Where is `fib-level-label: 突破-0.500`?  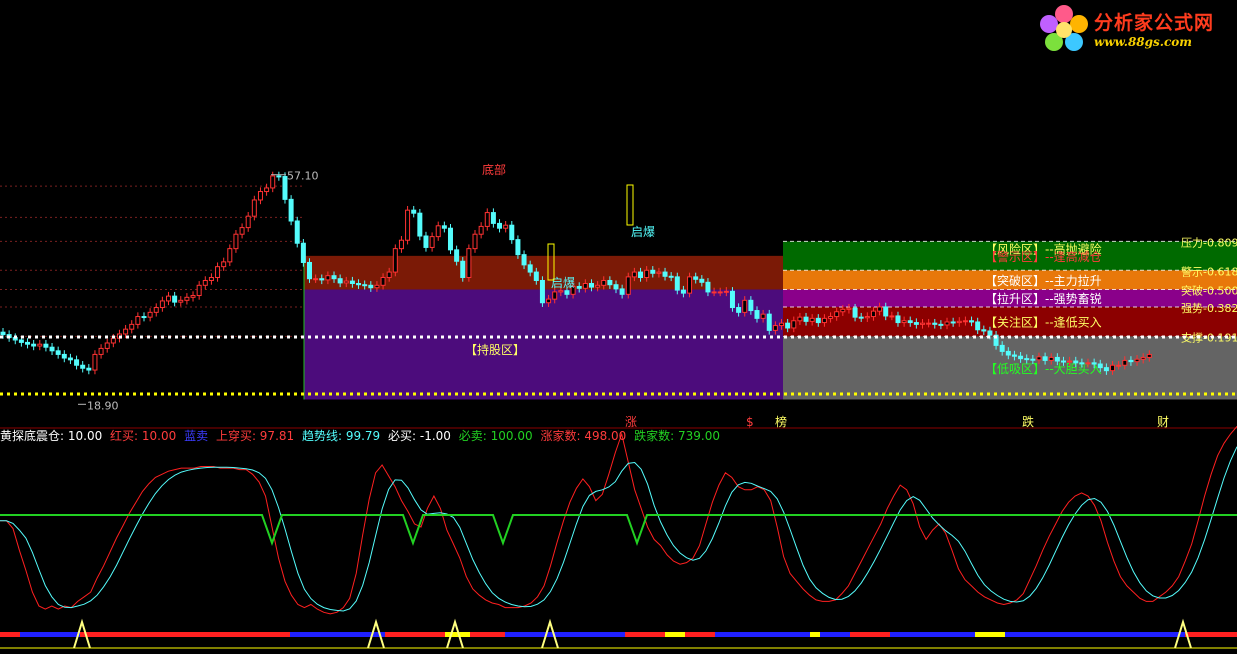 fib-level-label: 突破-0.500 is located at coordinates (1209, 291).